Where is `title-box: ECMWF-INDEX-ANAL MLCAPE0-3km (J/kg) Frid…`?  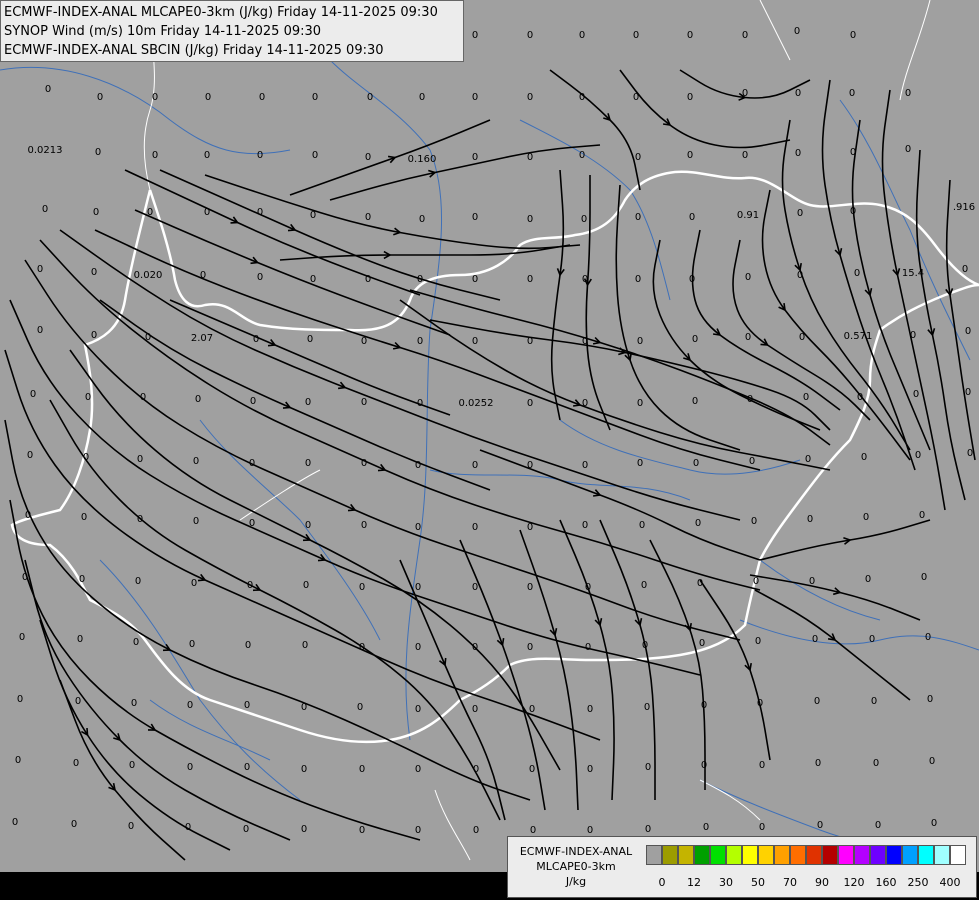 title-box: ECMWF-INDEX-ANAL MLCAPE0-3km (J/kg) Frid… is located at coordinates (232, 31).